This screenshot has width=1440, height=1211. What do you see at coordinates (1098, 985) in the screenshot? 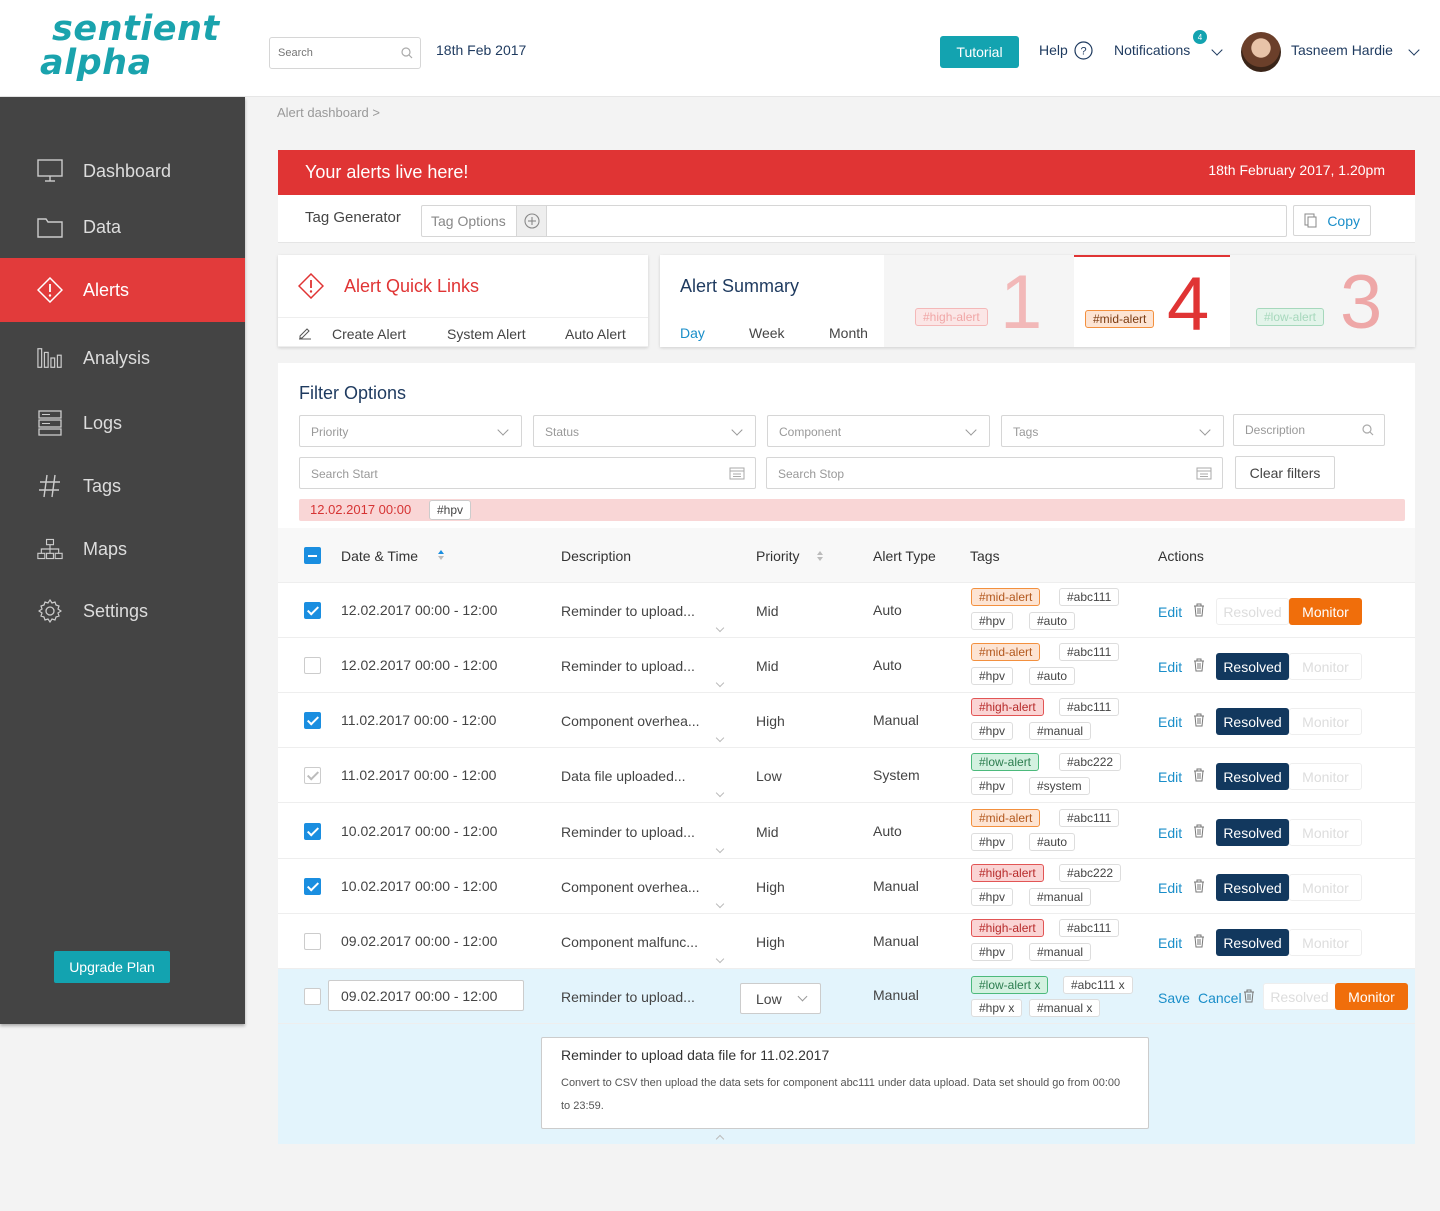
I see `tag-chip: #abc111 x` at bounding box center [1098, 985].